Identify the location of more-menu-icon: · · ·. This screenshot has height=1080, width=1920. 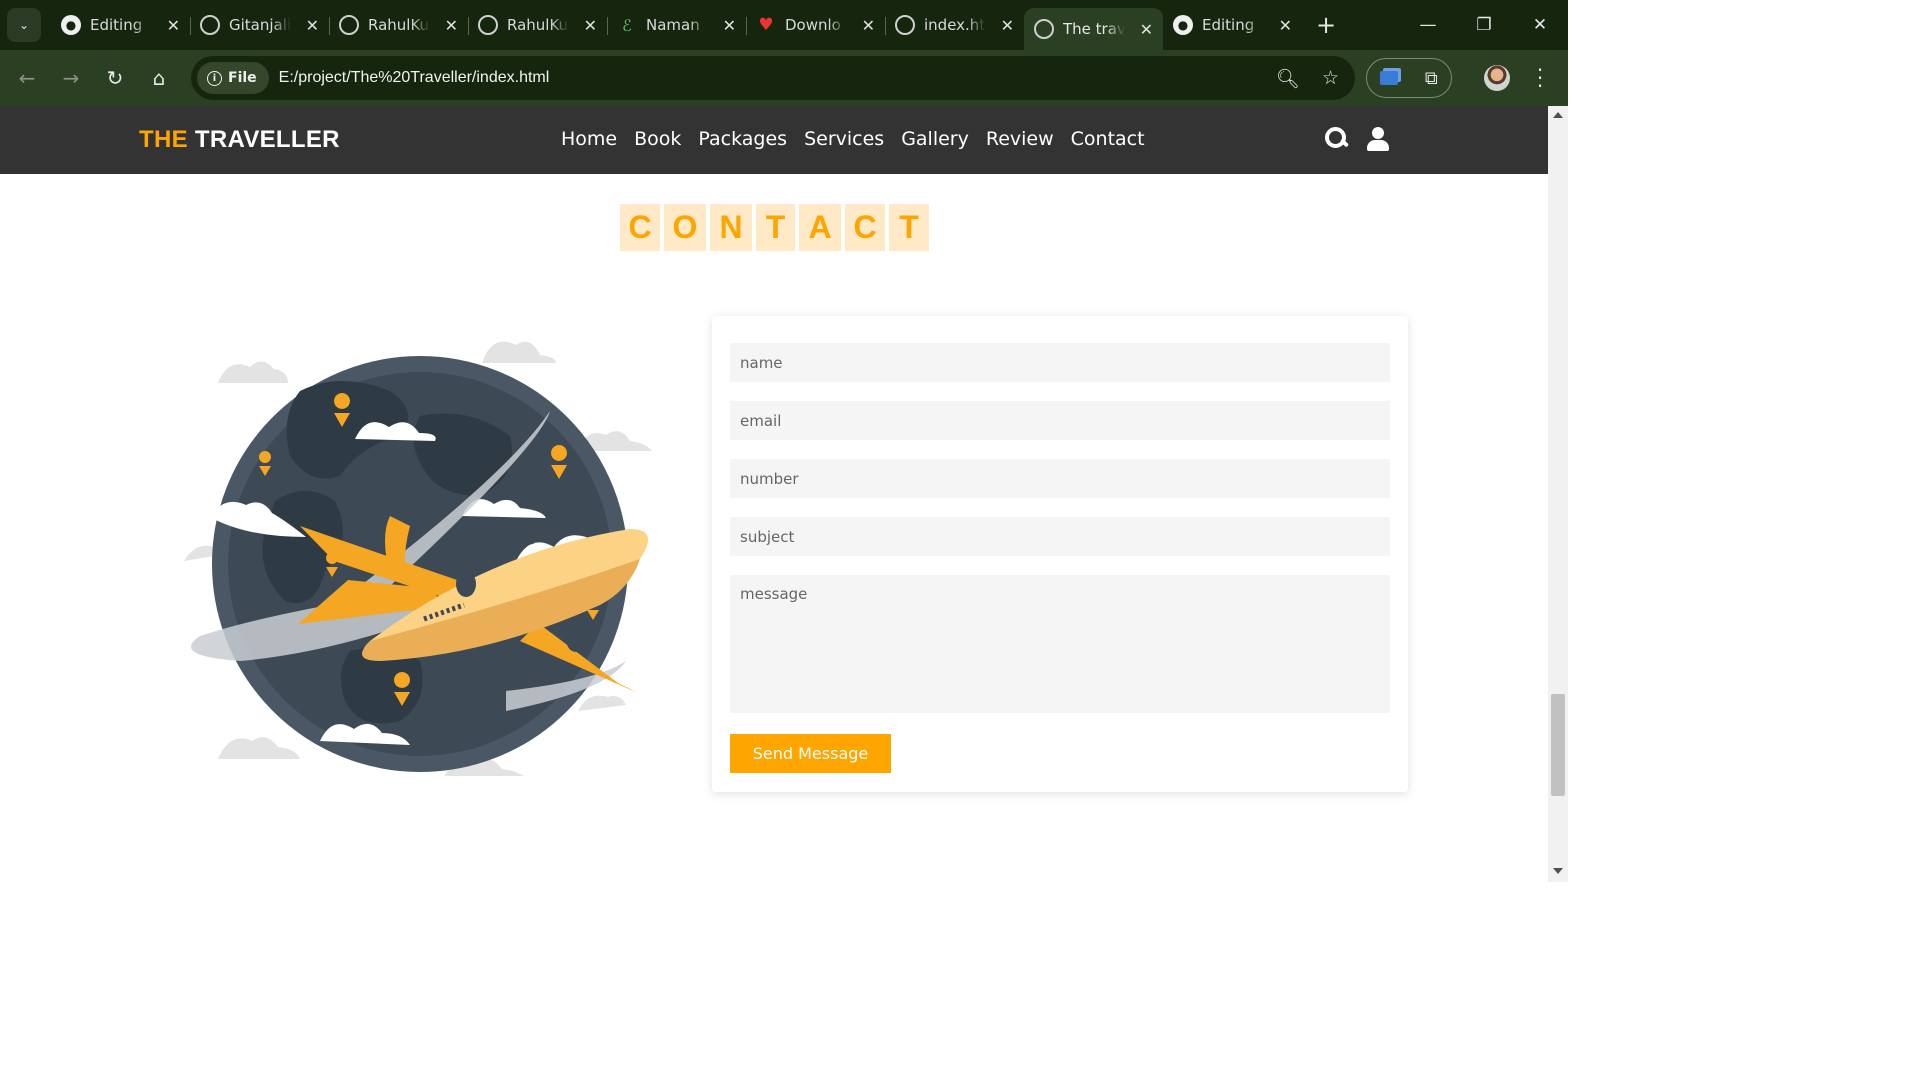
(1540, 78).